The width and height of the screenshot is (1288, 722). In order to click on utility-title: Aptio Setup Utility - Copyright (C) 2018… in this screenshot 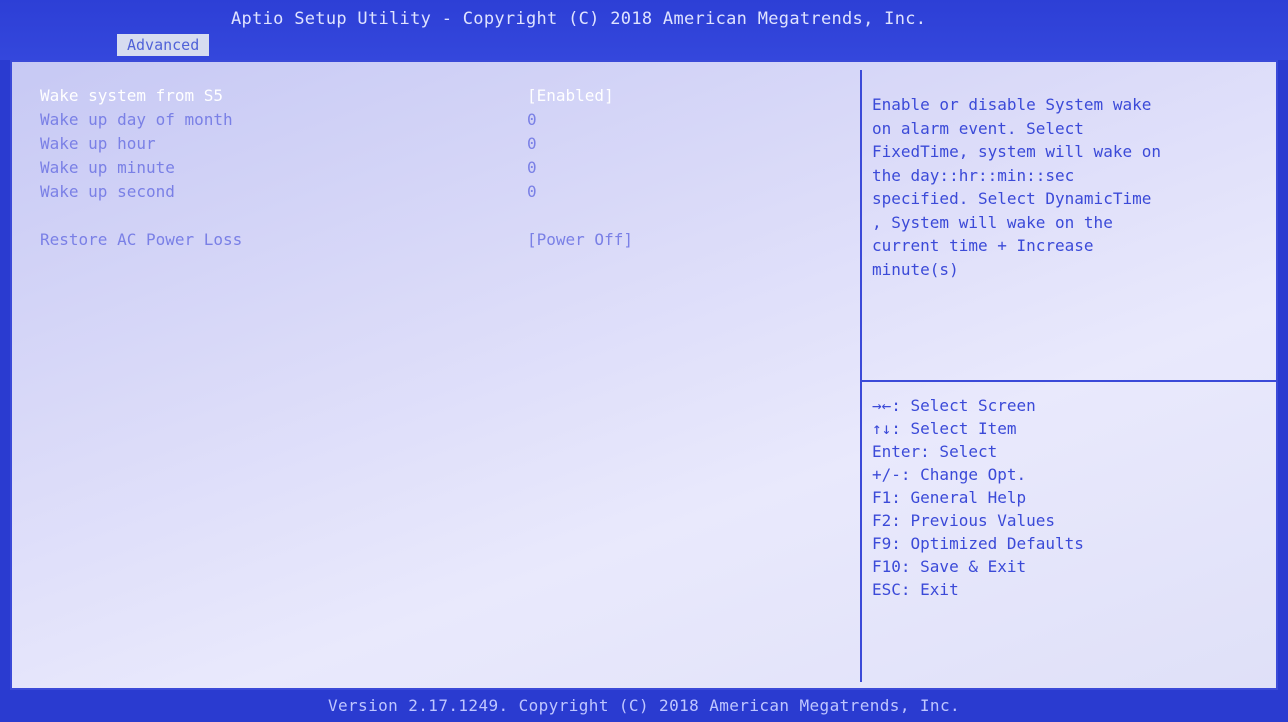, I will do `click(579, 19)`.